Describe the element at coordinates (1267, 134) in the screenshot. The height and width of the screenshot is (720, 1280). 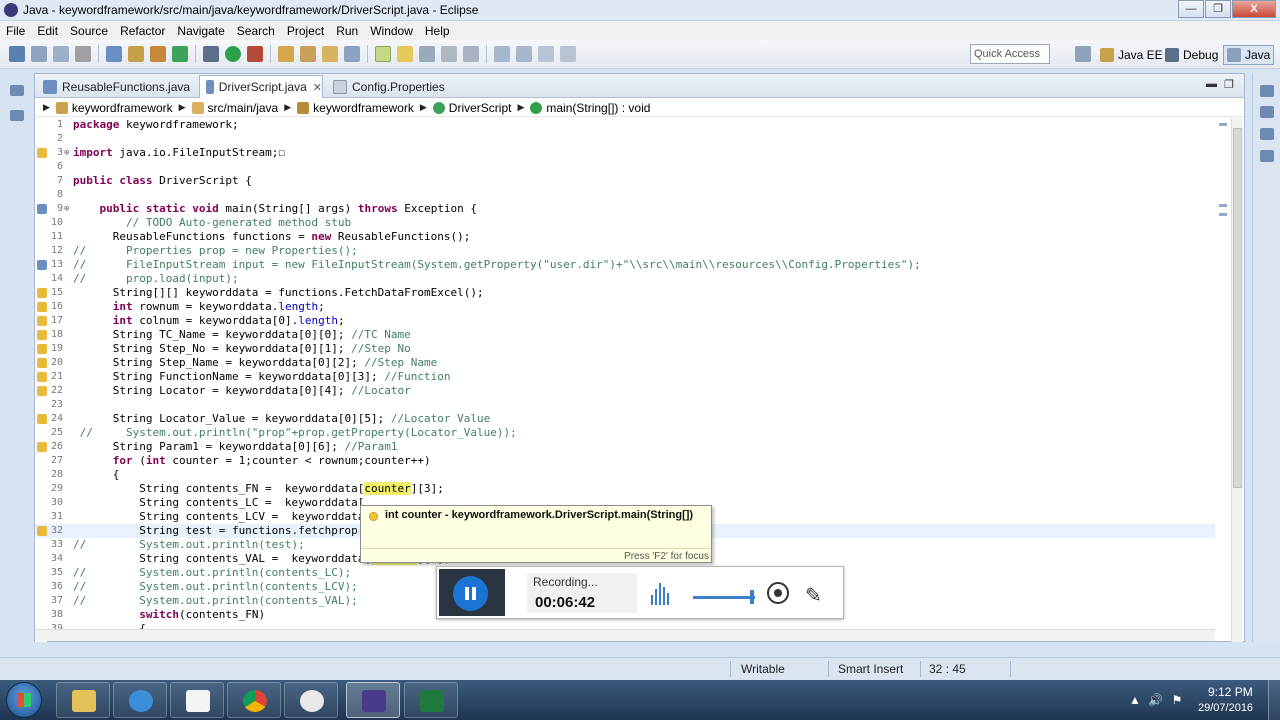
I see `task-list-icon` at that location.